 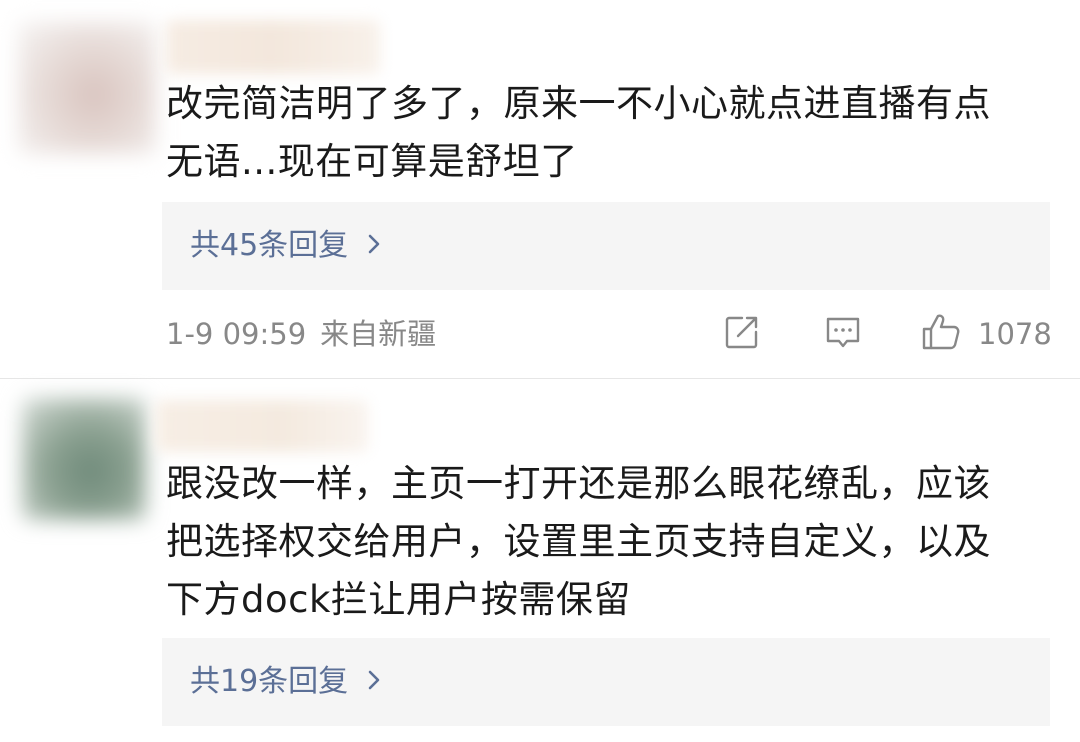 I want to click on comment-button, so click(x=843, y=334).